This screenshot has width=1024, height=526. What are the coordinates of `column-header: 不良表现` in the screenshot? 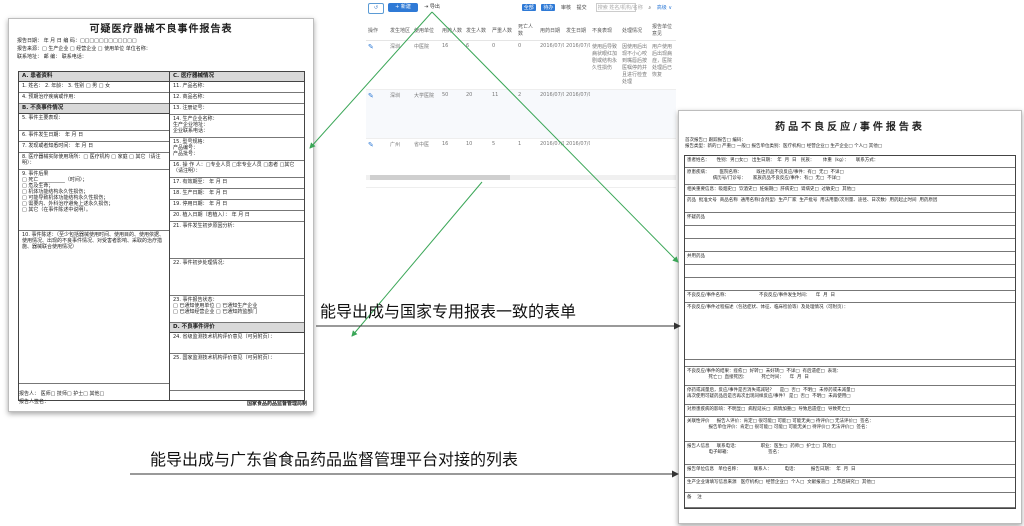 It's located at (605, 30).